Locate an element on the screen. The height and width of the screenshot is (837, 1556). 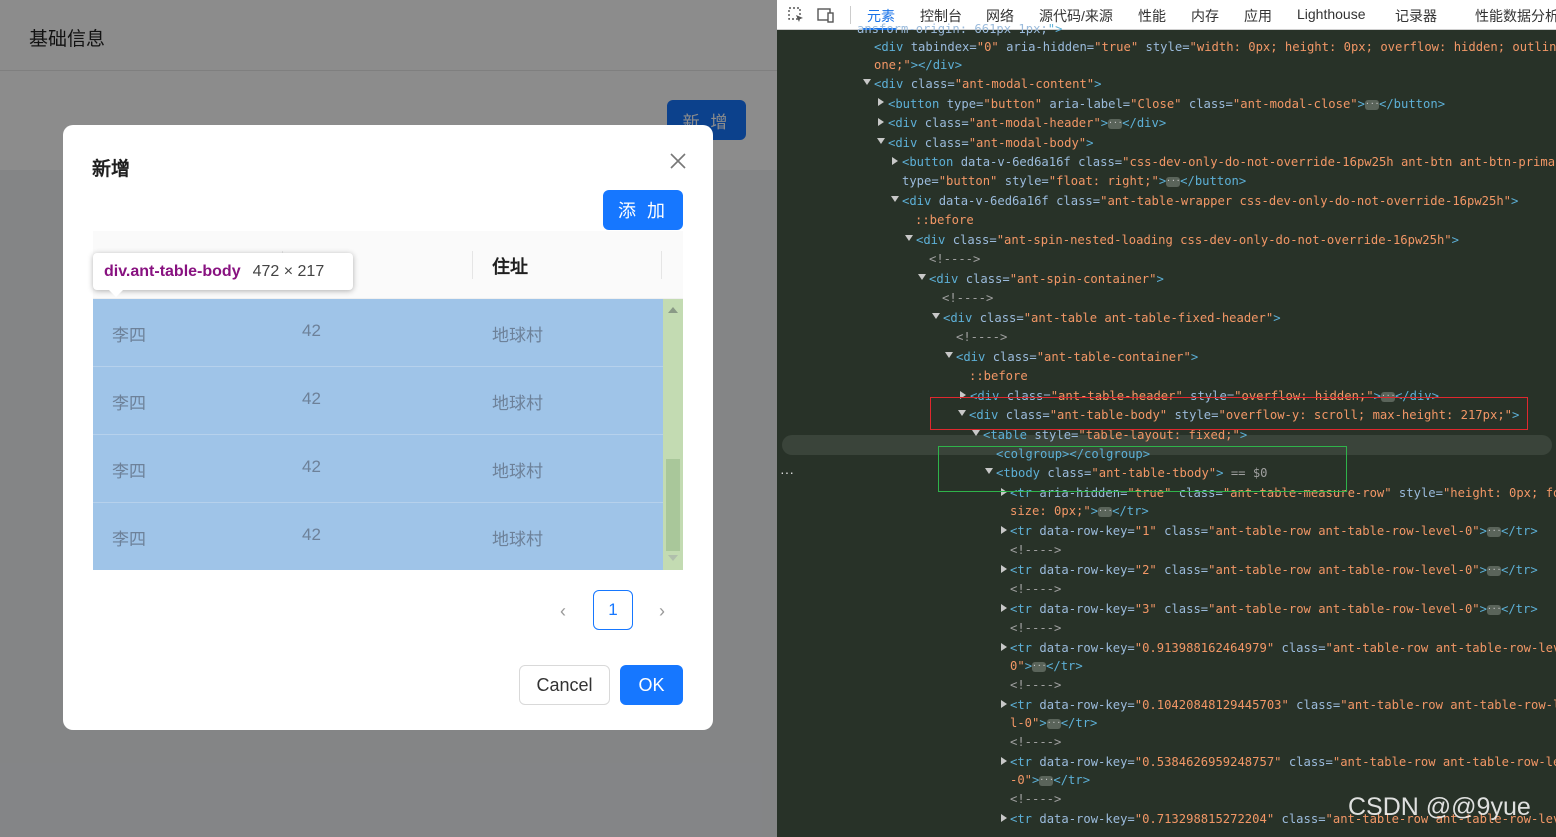
tooltip-selector: div.ant-table-body is located at coordinates (172, 271).